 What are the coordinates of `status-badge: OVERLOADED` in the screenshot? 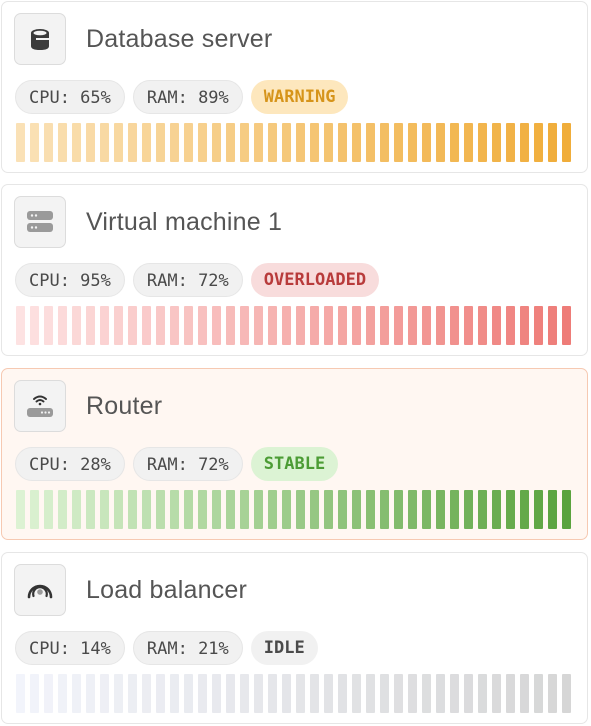 It's located at (315, 280).